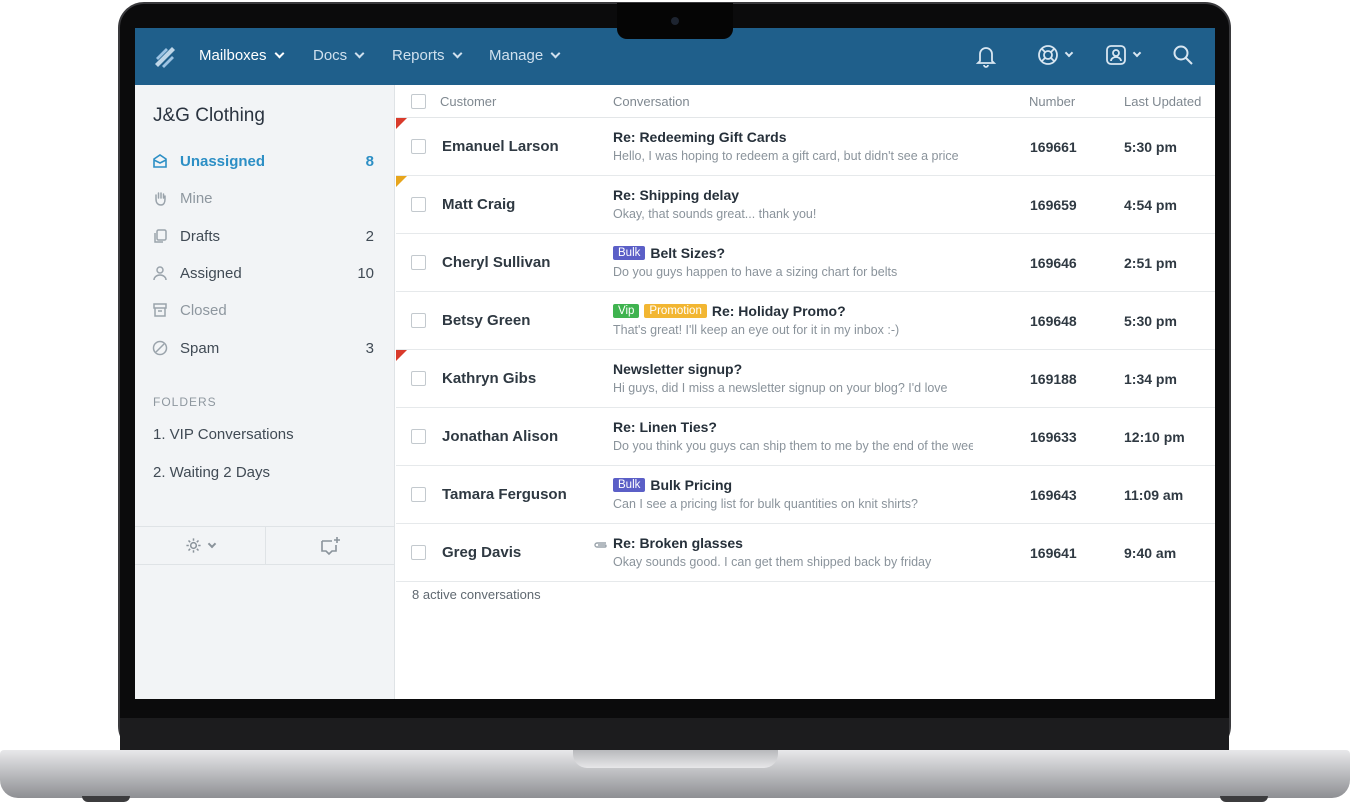 The width and height of the screenshot is (1350, 804). What do you see at coordinates (1053, 553) in the screenshot?
I see `conversation-number: 169641` at bounding box center [1053, 553].